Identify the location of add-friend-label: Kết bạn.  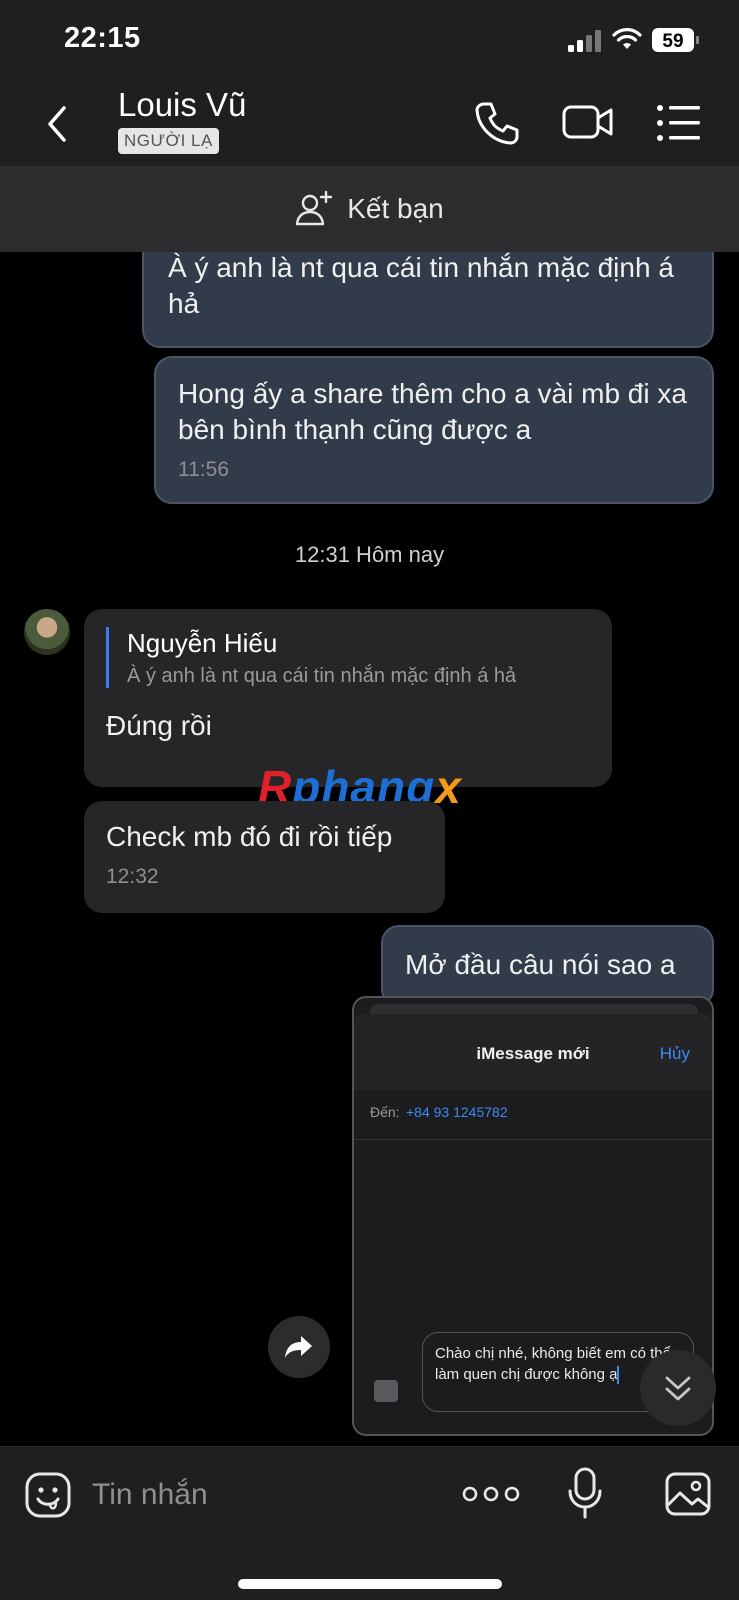
(395, 208).